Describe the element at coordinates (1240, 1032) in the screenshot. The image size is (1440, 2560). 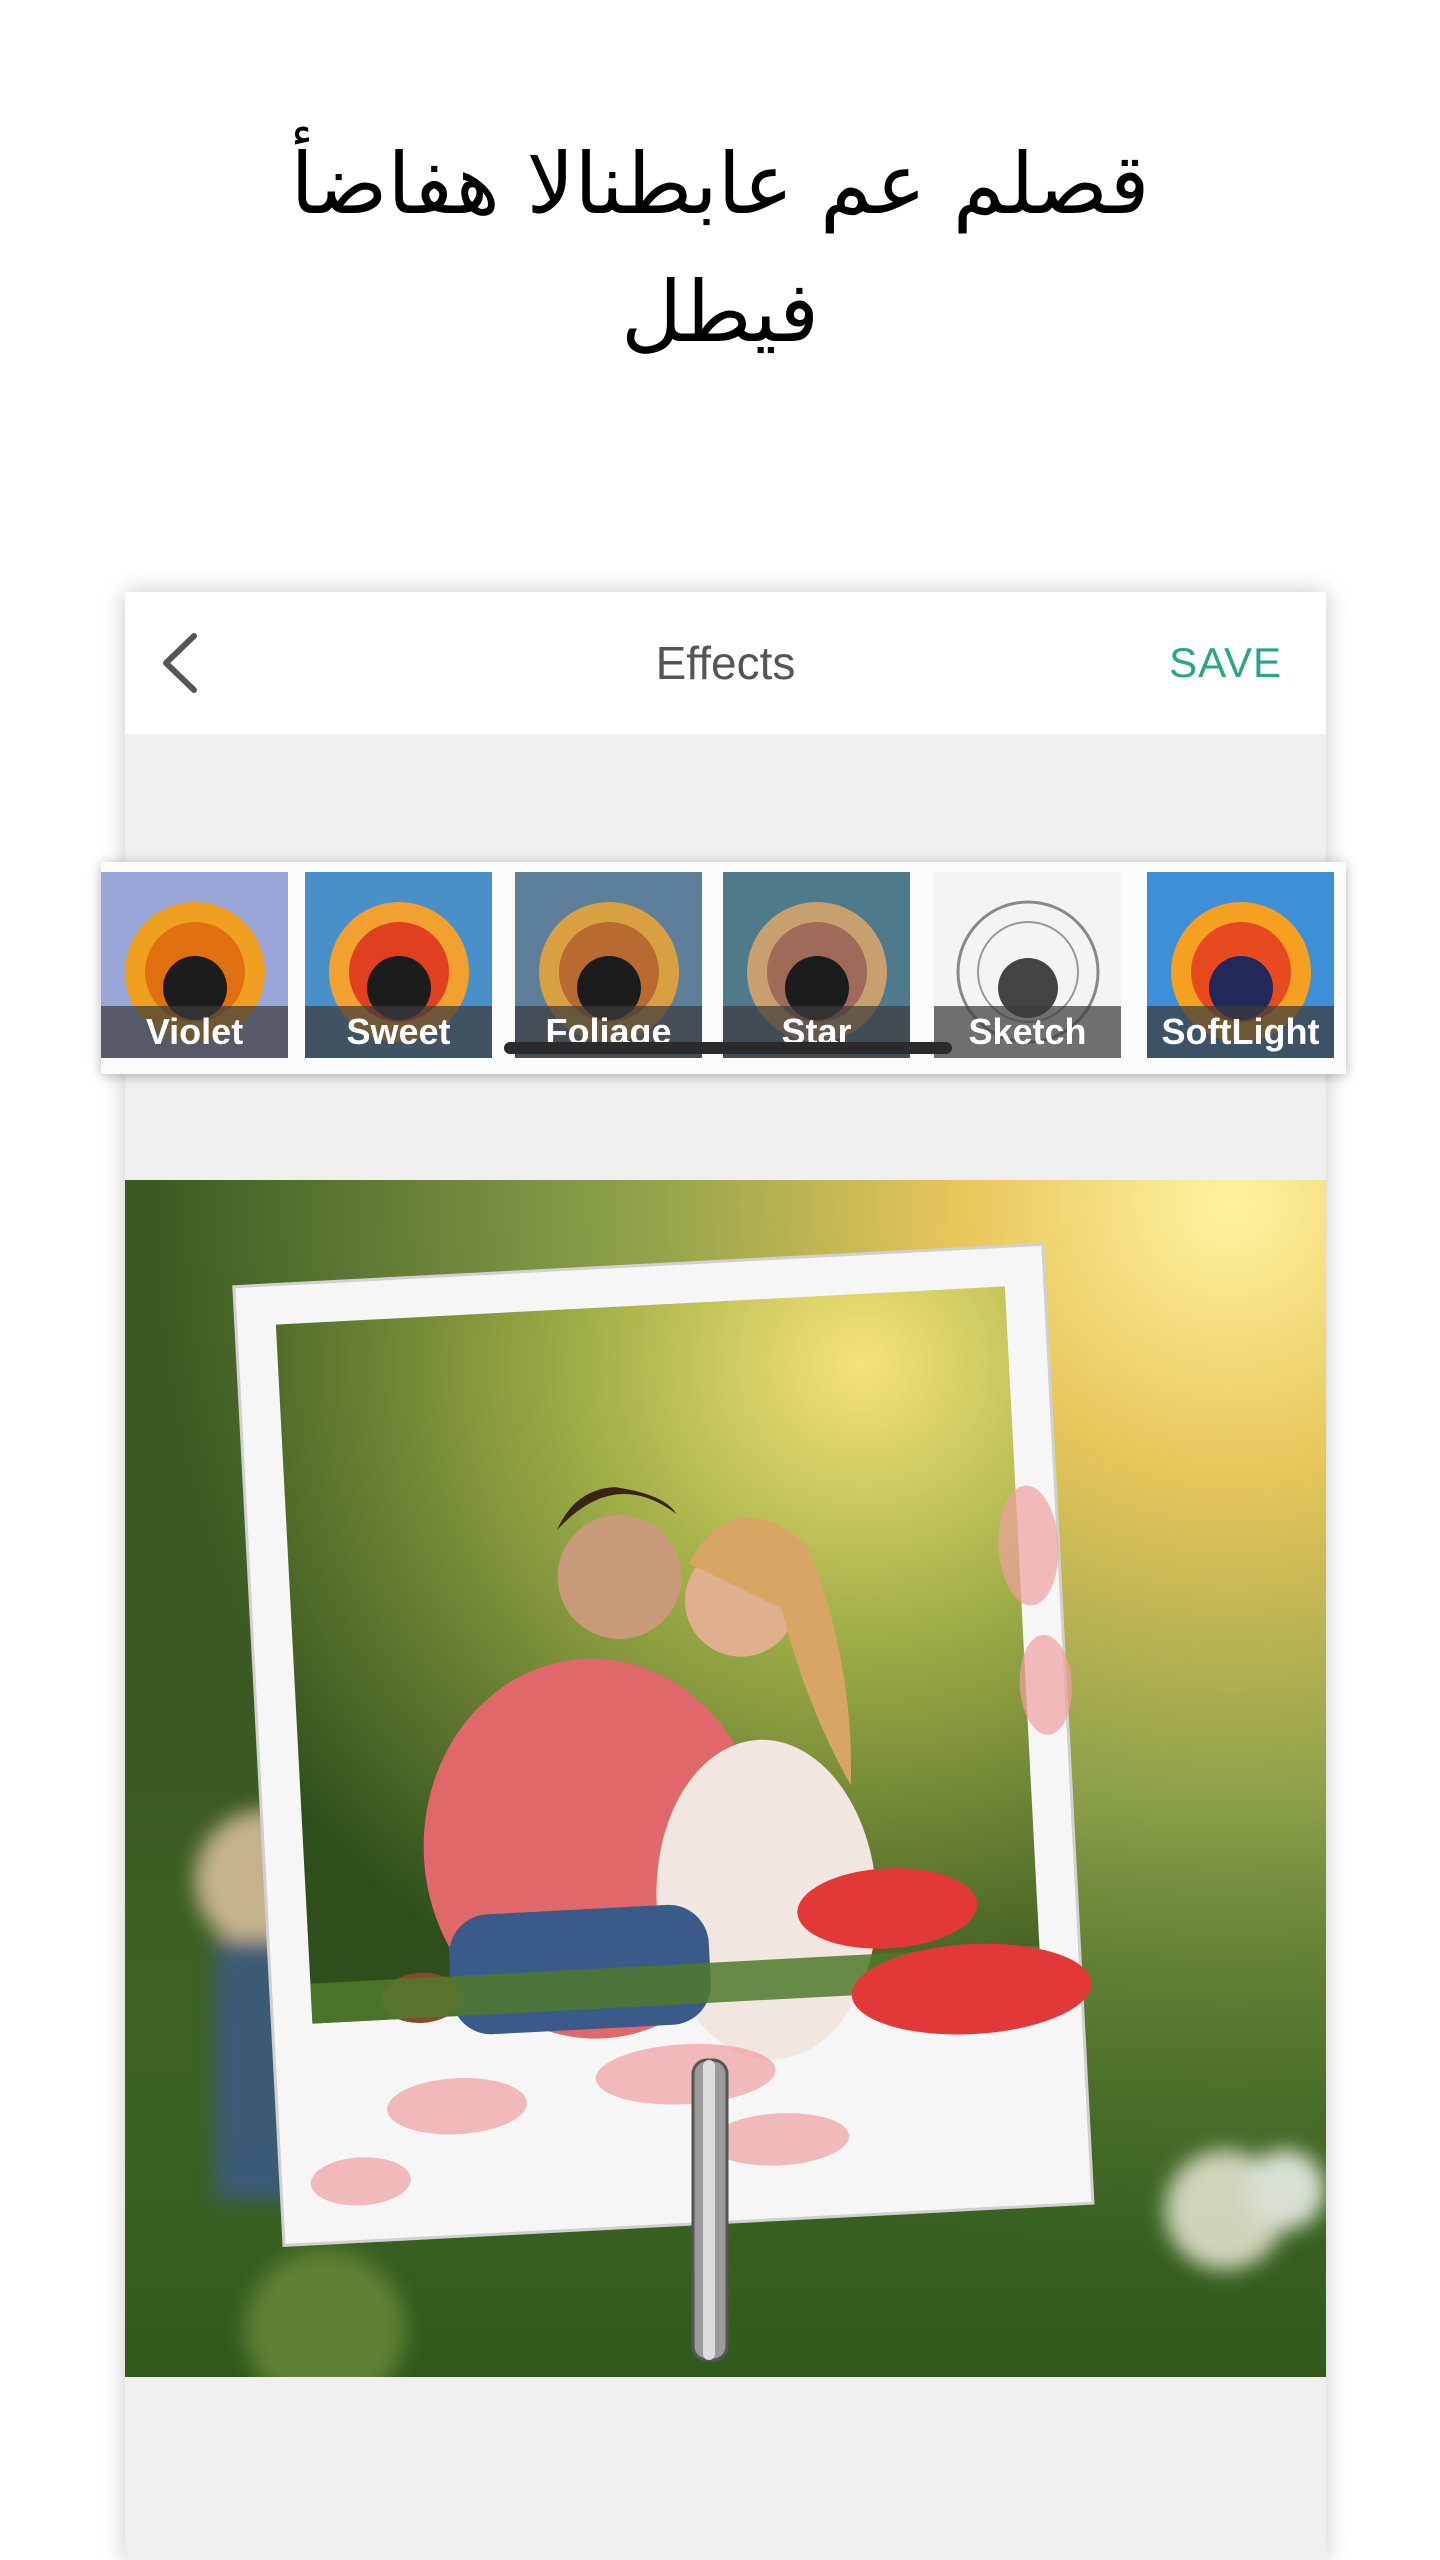
I see `effect-label: SoftLight` at that location.